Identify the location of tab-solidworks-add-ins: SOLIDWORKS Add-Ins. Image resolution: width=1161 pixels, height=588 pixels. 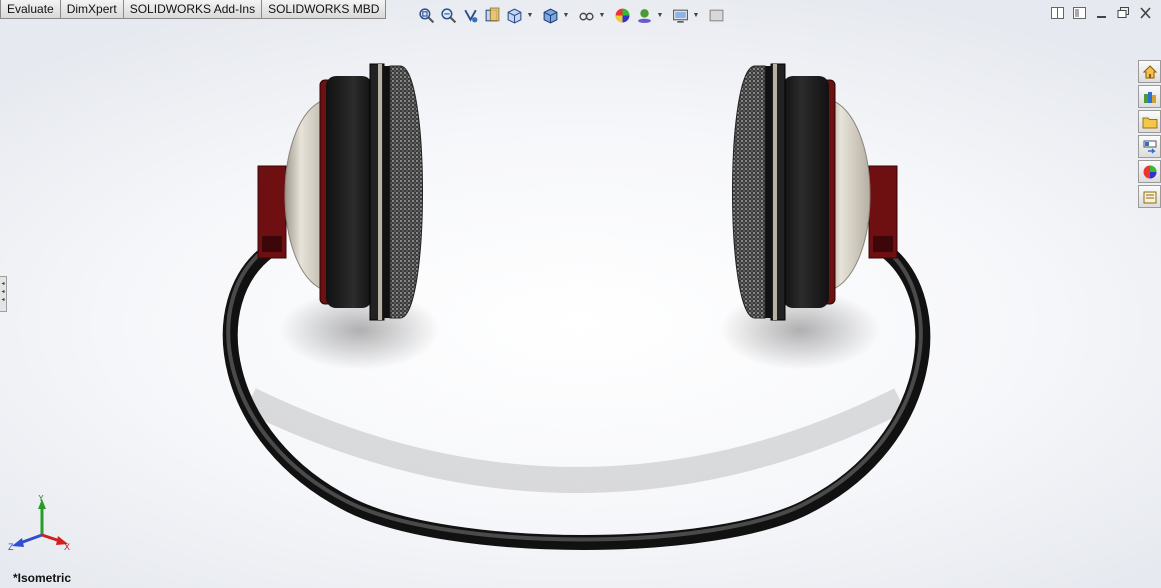
(192, 9).